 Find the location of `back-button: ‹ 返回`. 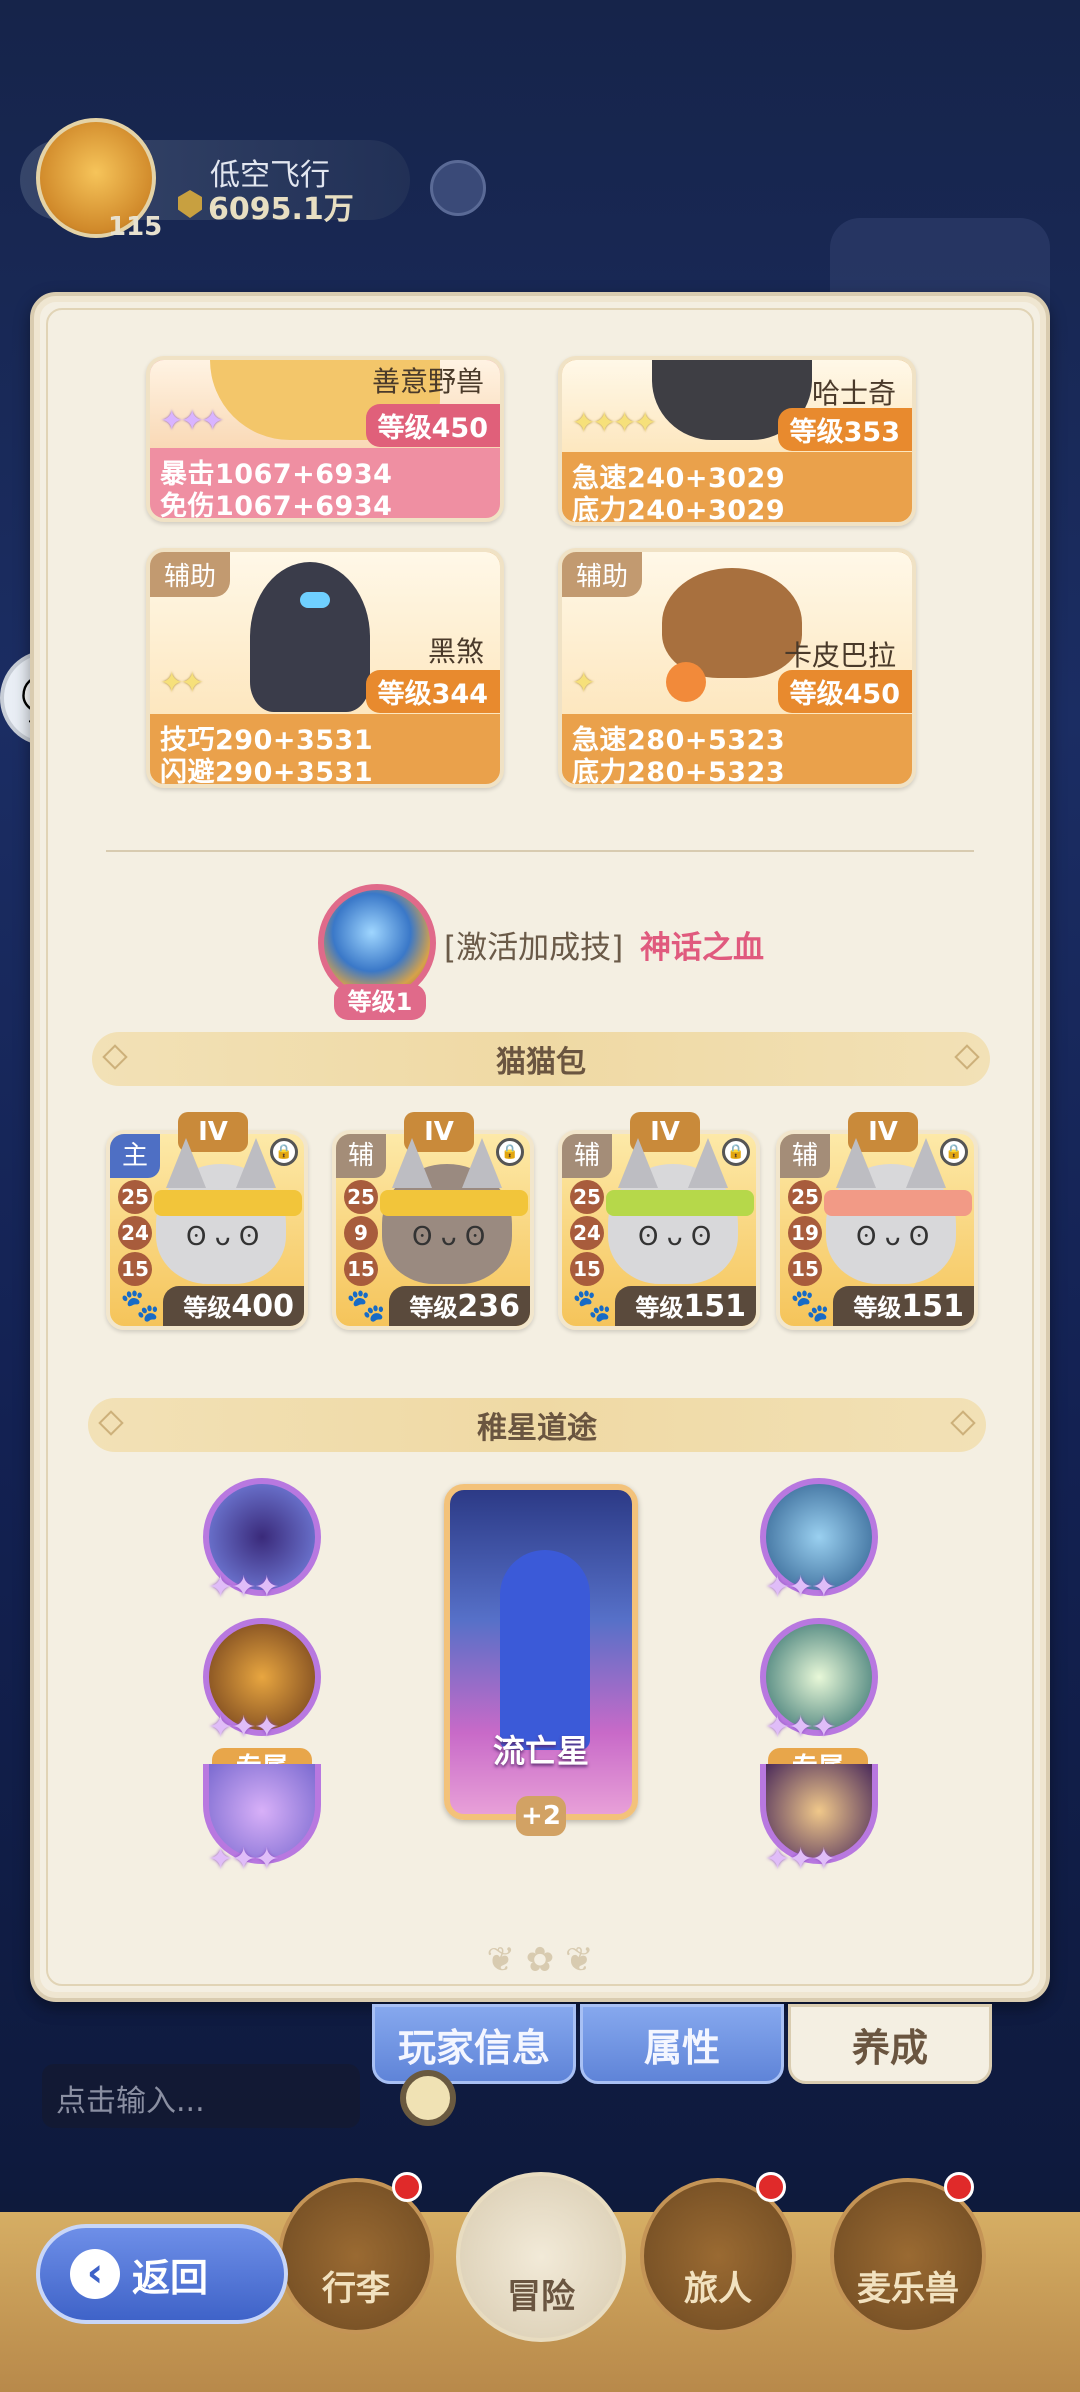

back-button: ‹ 返回 is located at coordinates (162, 2274).